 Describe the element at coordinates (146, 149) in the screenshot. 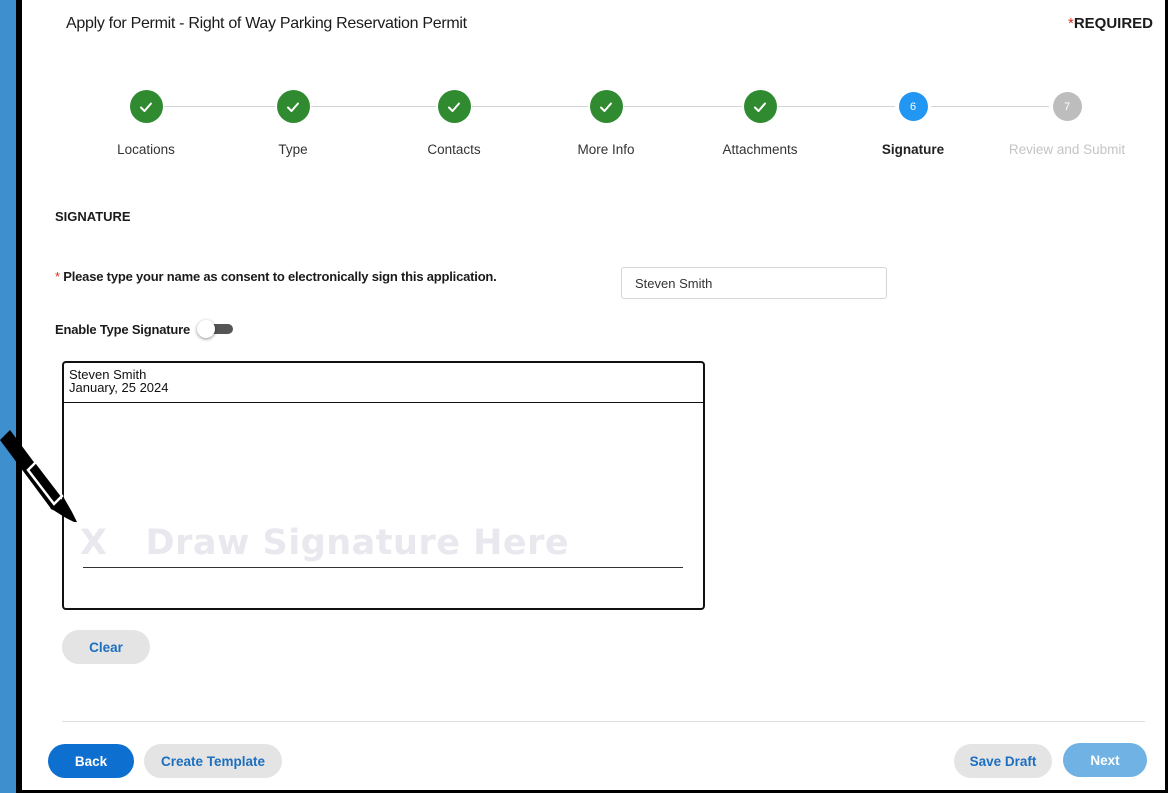

I see `step-label: Locations` at that location.